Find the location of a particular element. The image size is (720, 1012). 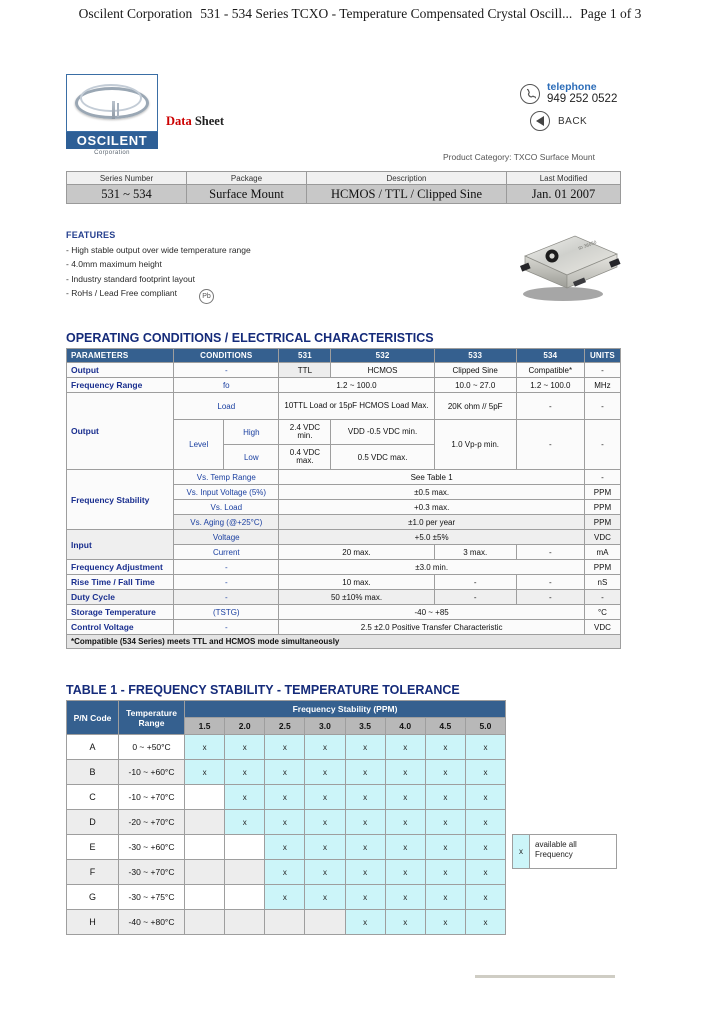

spec-voltage-value: +5.0 ±5% is located at coordinates (431, 537).